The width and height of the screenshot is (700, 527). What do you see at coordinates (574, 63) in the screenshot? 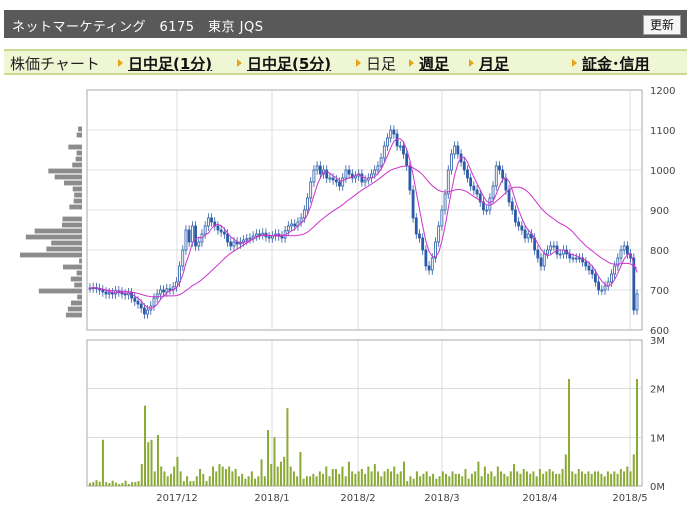
I see `arrow-right-icon` at bounding box center [574, 63].